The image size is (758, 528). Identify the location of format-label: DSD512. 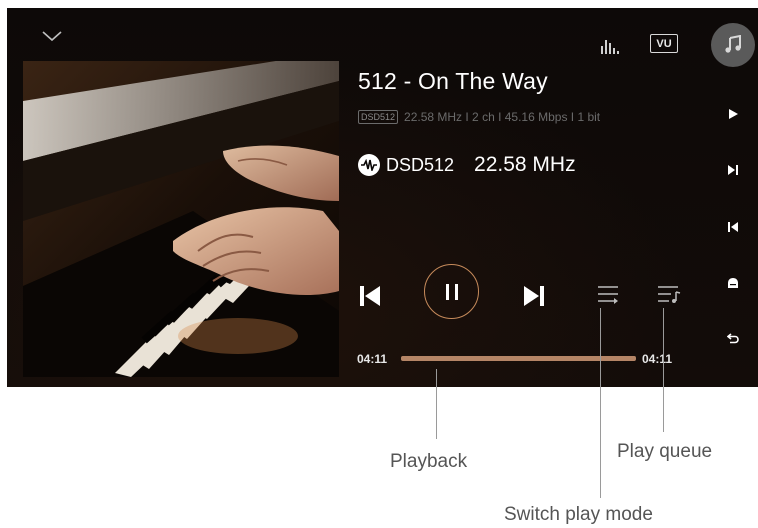
(420, 164).